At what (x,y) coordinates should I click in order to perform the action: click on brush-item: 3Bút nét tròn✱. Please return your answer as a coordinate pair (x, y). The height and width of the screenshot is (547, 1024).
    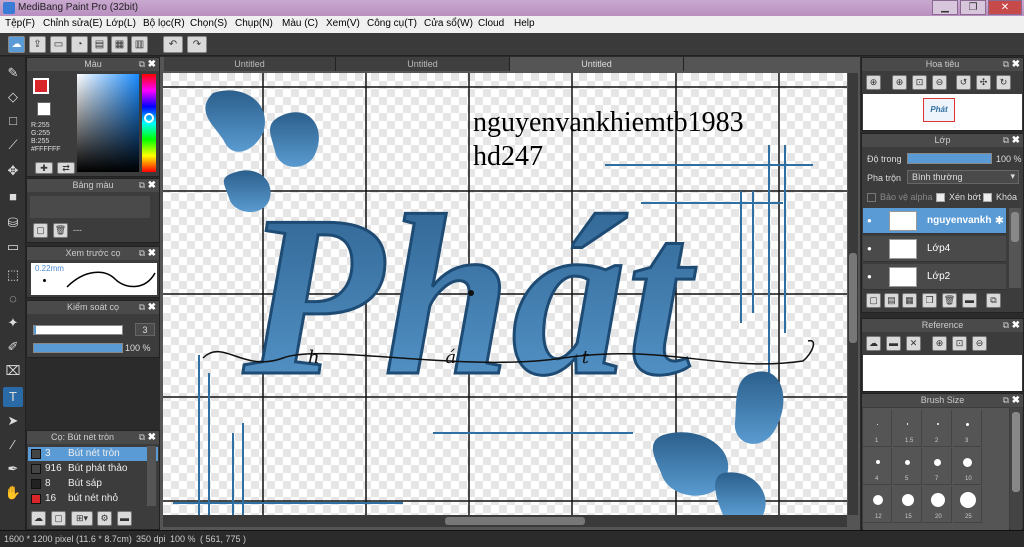
    Looking at the image, I should click on (93, 454).